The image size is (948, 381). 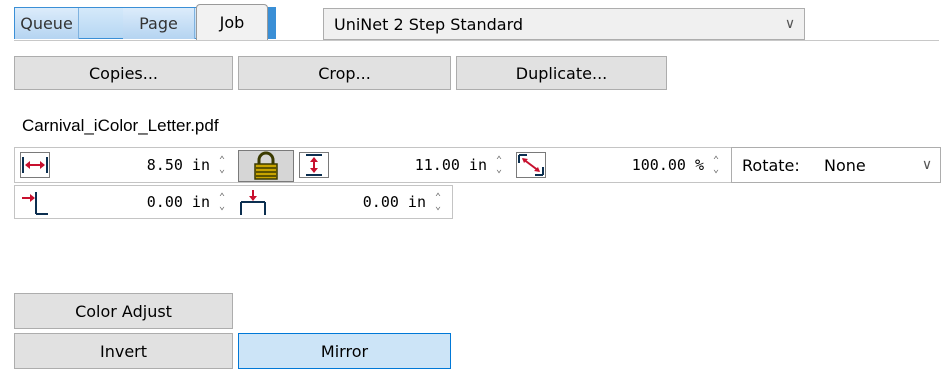 What do you see at coordinates (253, 202) in the screenshot?
I see `top-offset-icon` at bounding box center [253, 202].